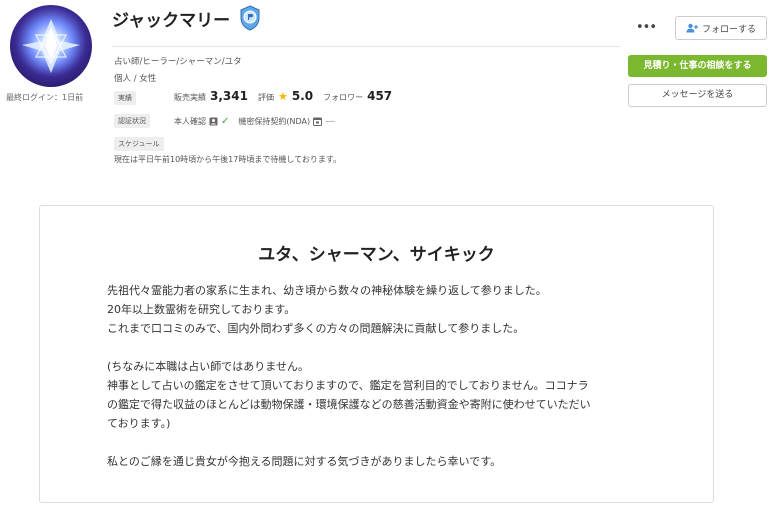  What do you see at coordinates (646, 28) in the screenshot?
I see `more-options-button: •••` at bounding box center [646, 28].